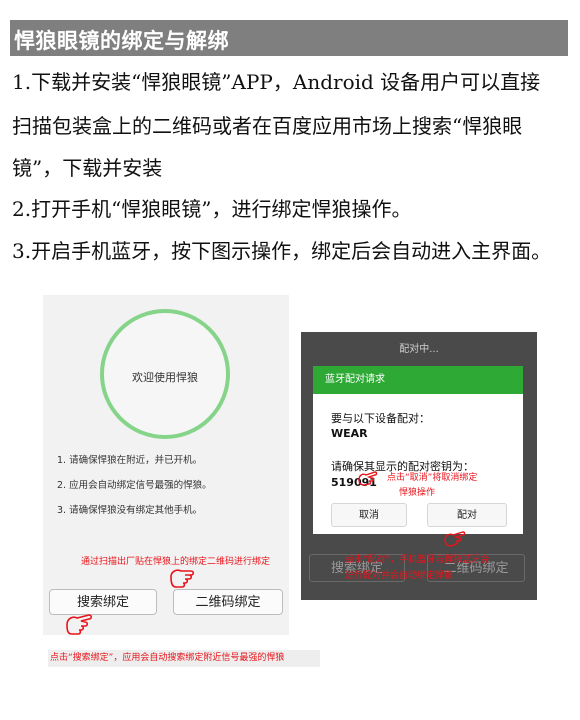  Describe the element at coordinates (349, 433) in the screenshot. I see `device-name: WEAR` at that location.